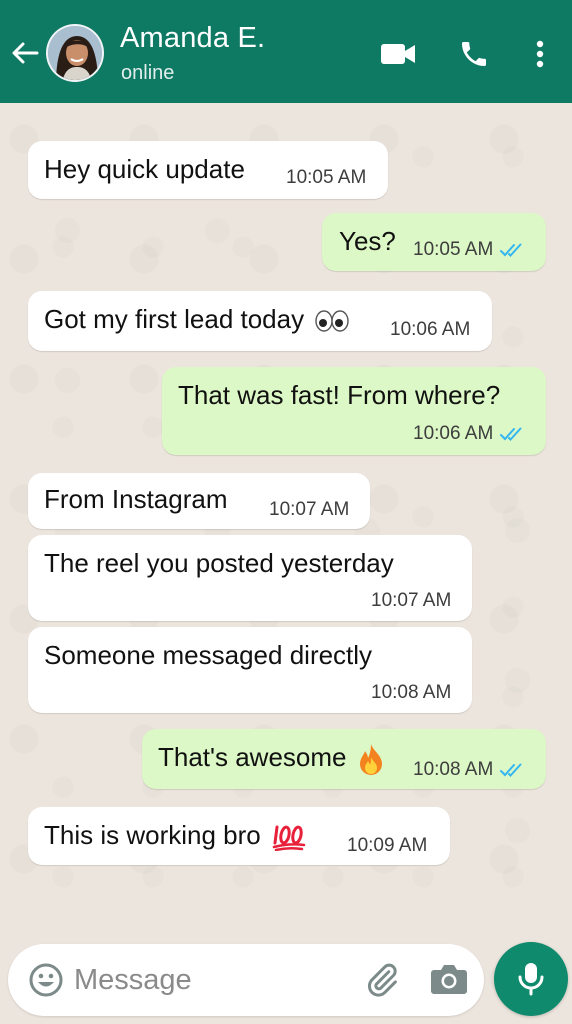  I want to click on message-bubble-incoming: The reel you posted yesterday 10:07 AM, so click(250, 578).